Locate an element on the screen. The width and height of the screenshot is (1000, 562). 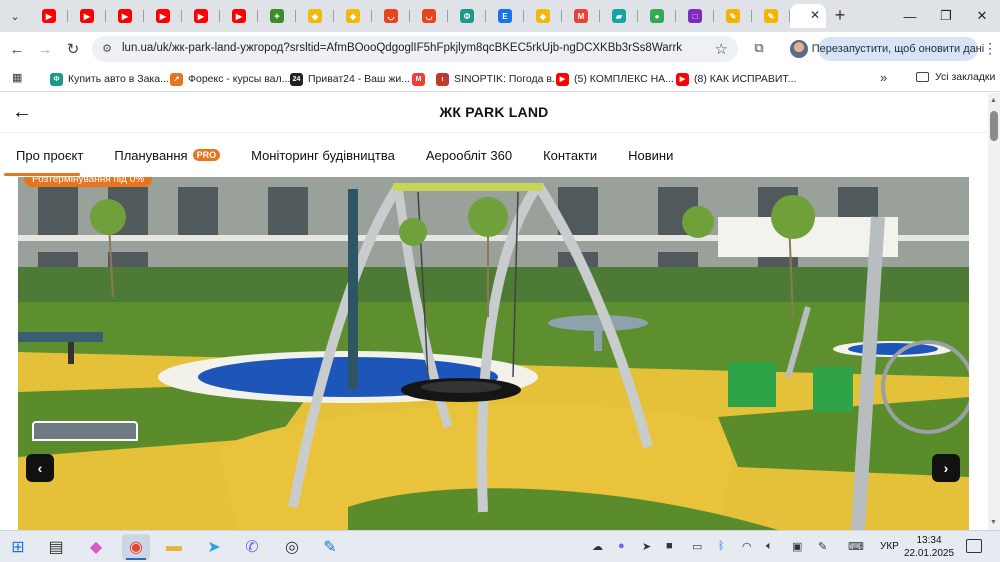
scroll-down-icon: ▼ is located at coordinates (993, 522).